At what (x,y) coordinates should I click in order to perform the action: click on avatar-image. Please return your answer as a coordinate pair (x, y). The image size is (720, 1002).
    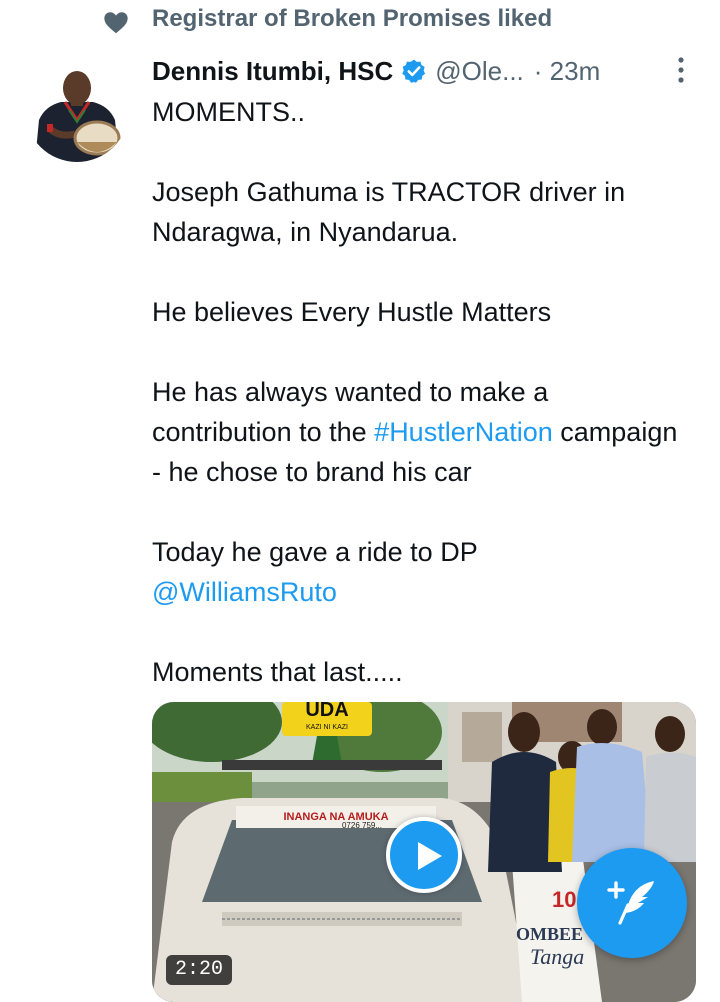
    Looking at the image, I should click on (77, 110).